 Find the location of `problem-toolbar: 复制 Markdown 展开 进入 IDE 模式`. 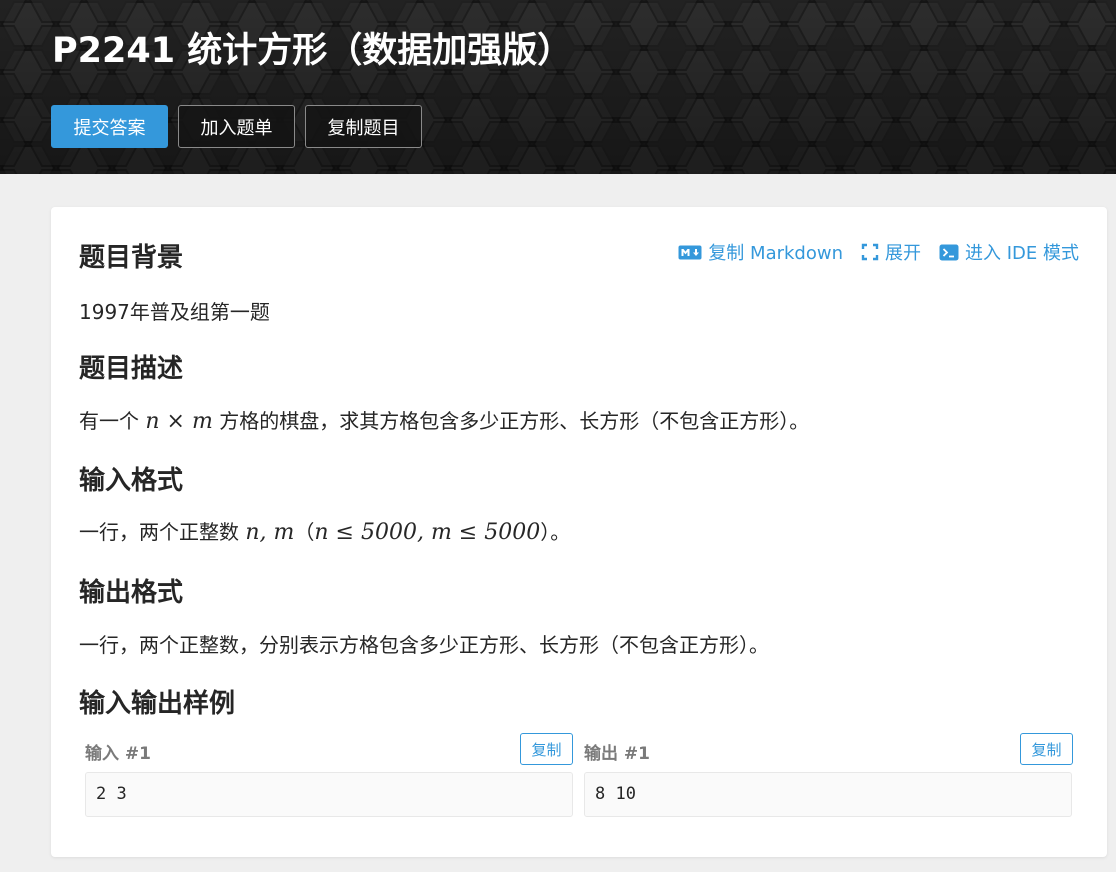

problem-toolbar: 复制 Markdown 展开 进入 IDE 模式 is located at coordinates (878, 252).